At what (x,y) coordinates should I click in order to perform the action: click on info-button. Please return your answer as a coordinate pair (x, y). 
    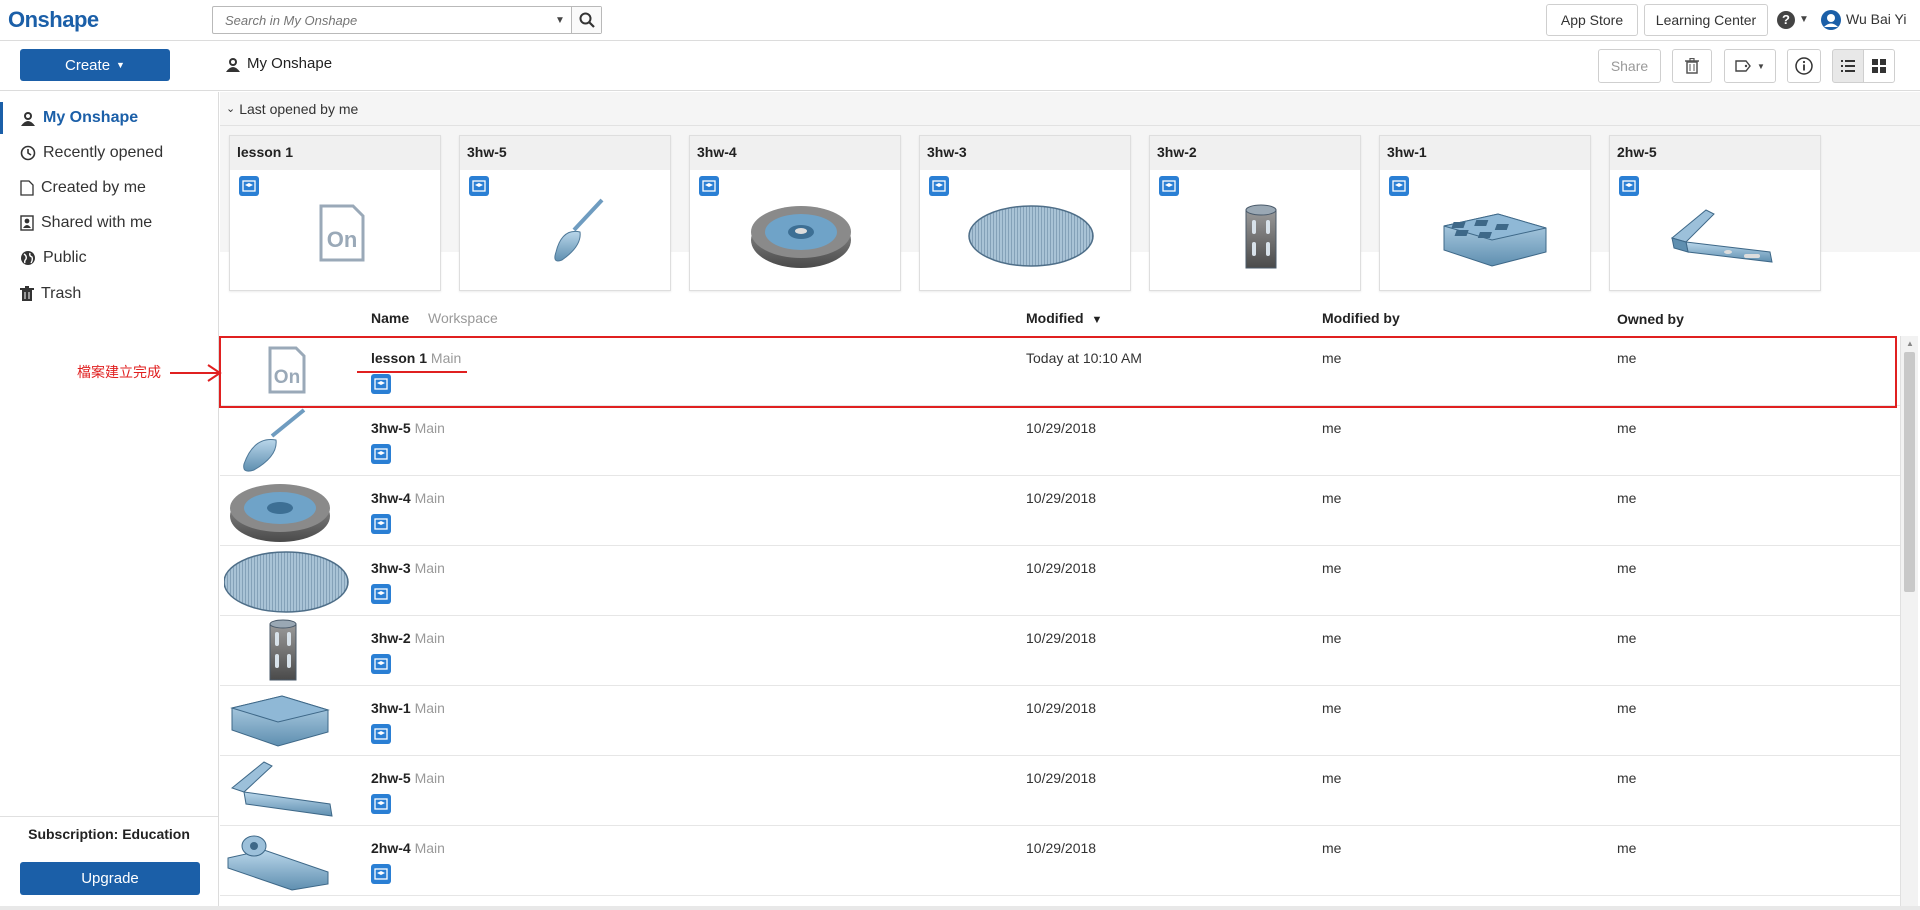
    Looking at the image, I should click on (1804, 66).